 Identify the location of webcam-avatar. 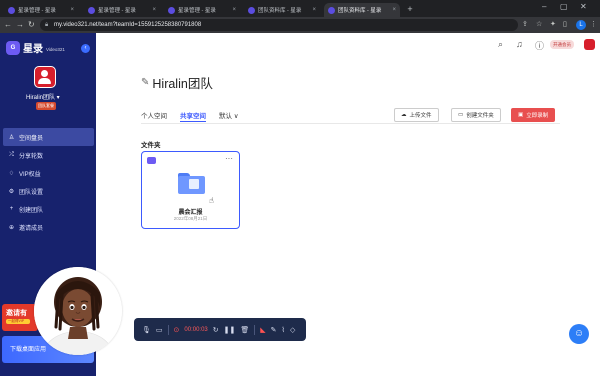
(78, 311).